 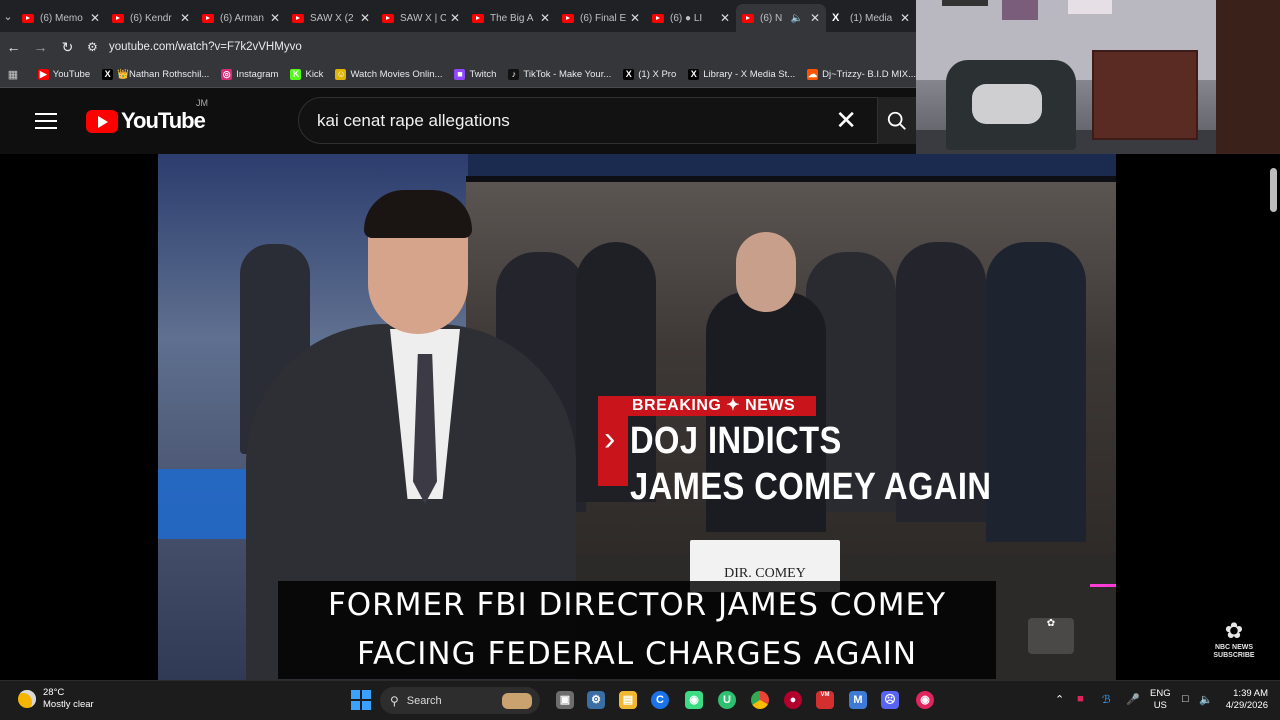 I want to click on youtube-logo: YouTube JM, so click(x=147, y=116).